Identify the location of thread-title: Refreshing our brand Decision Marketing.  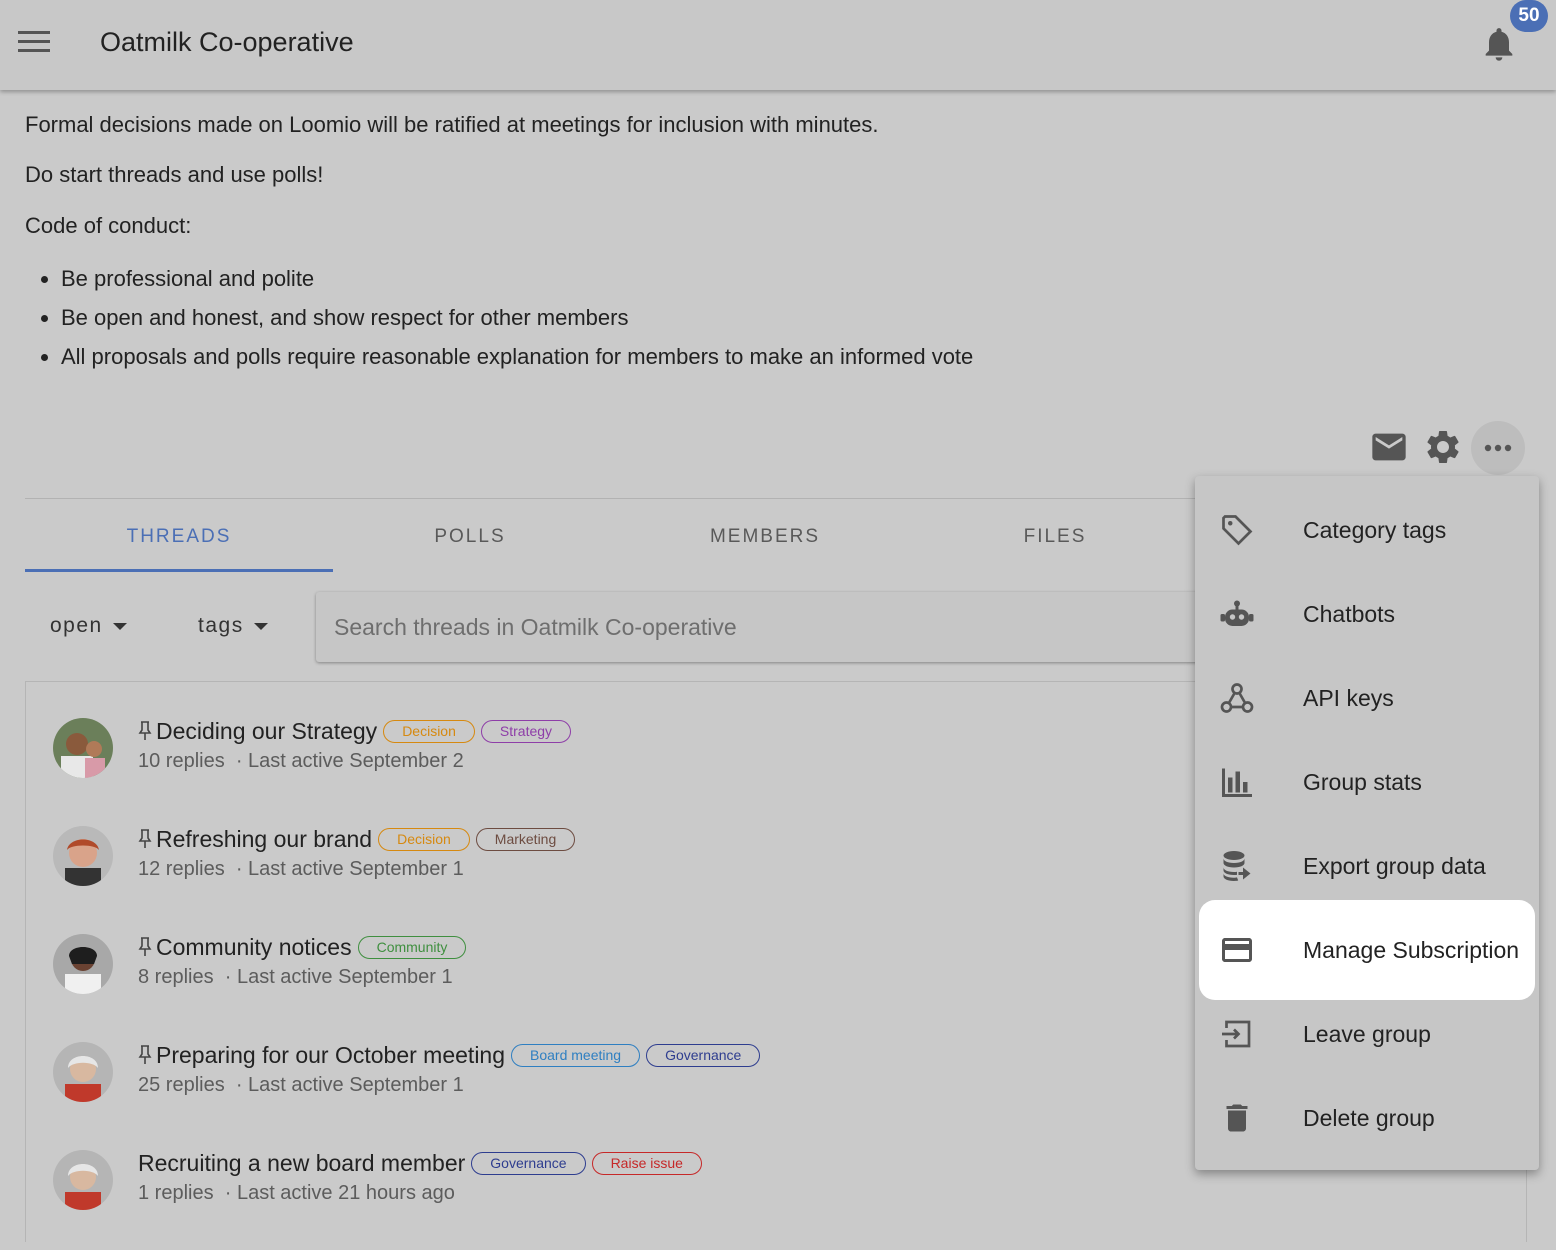
(357, 839).